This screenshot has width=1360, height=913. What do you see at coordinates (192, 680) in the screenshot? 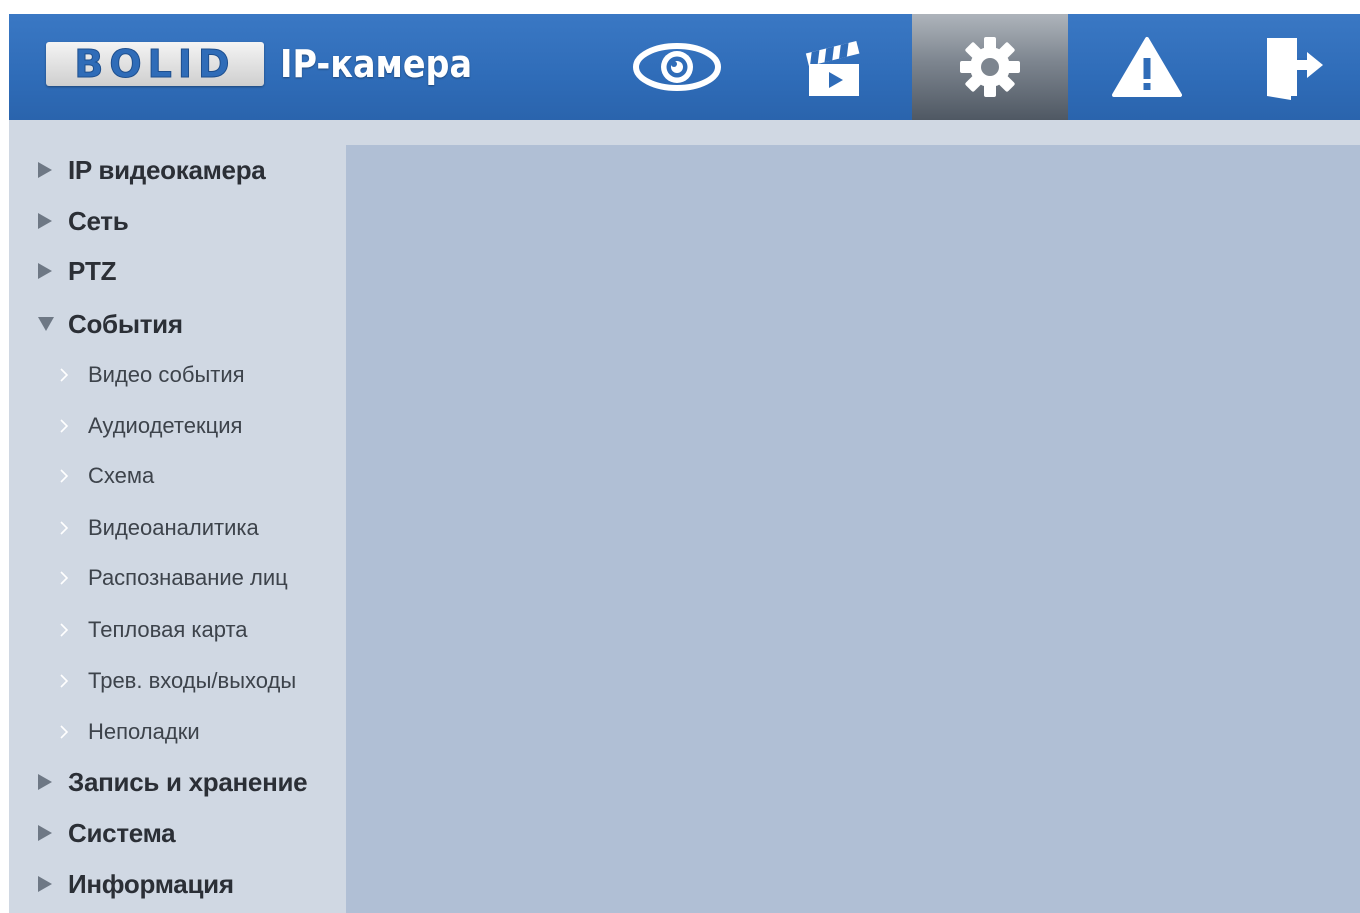
I see `sidebar-subitem-label: Трев. входы/выходы` at bounding box center [192, 680].